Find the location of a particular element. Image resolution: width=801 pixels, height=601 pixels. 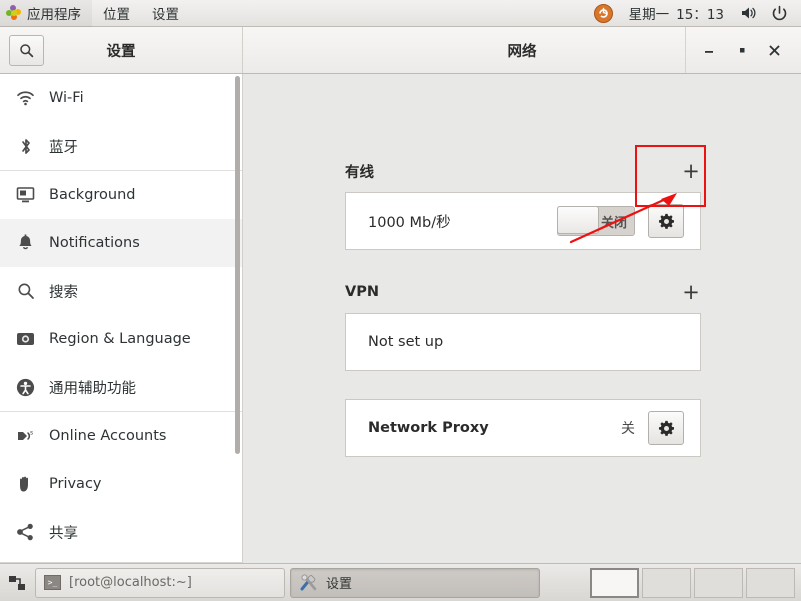

online-accounts-icon: s is located at coordinates (25, 436).